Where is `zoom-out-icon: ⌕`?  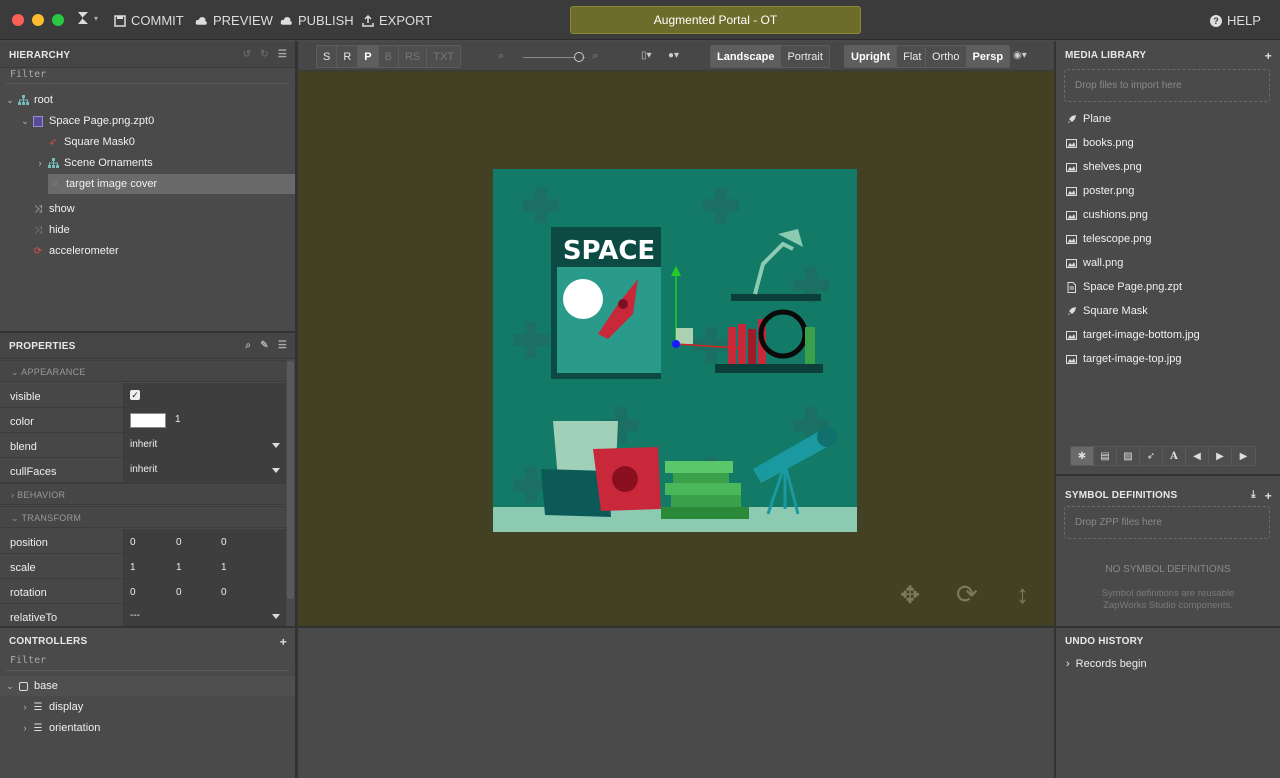
zoom-out-icon: ⌕ is located at coordinates (501, 56).